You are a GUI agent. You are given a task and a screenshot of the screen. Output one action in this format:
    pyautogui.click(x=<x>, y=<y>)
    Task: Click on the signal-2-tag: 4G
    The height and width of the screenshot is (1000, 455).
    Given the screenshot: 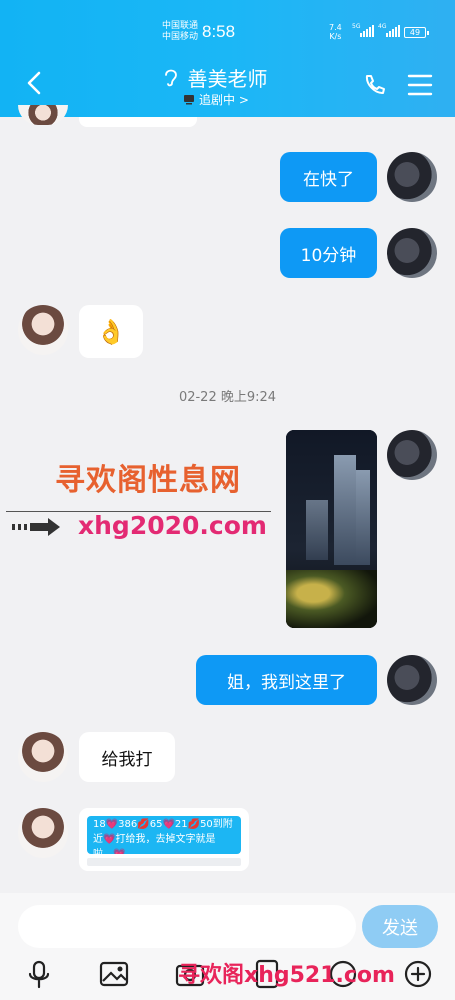 What is the action you would take?
    pyautogui.click(x=382, y=26)
    